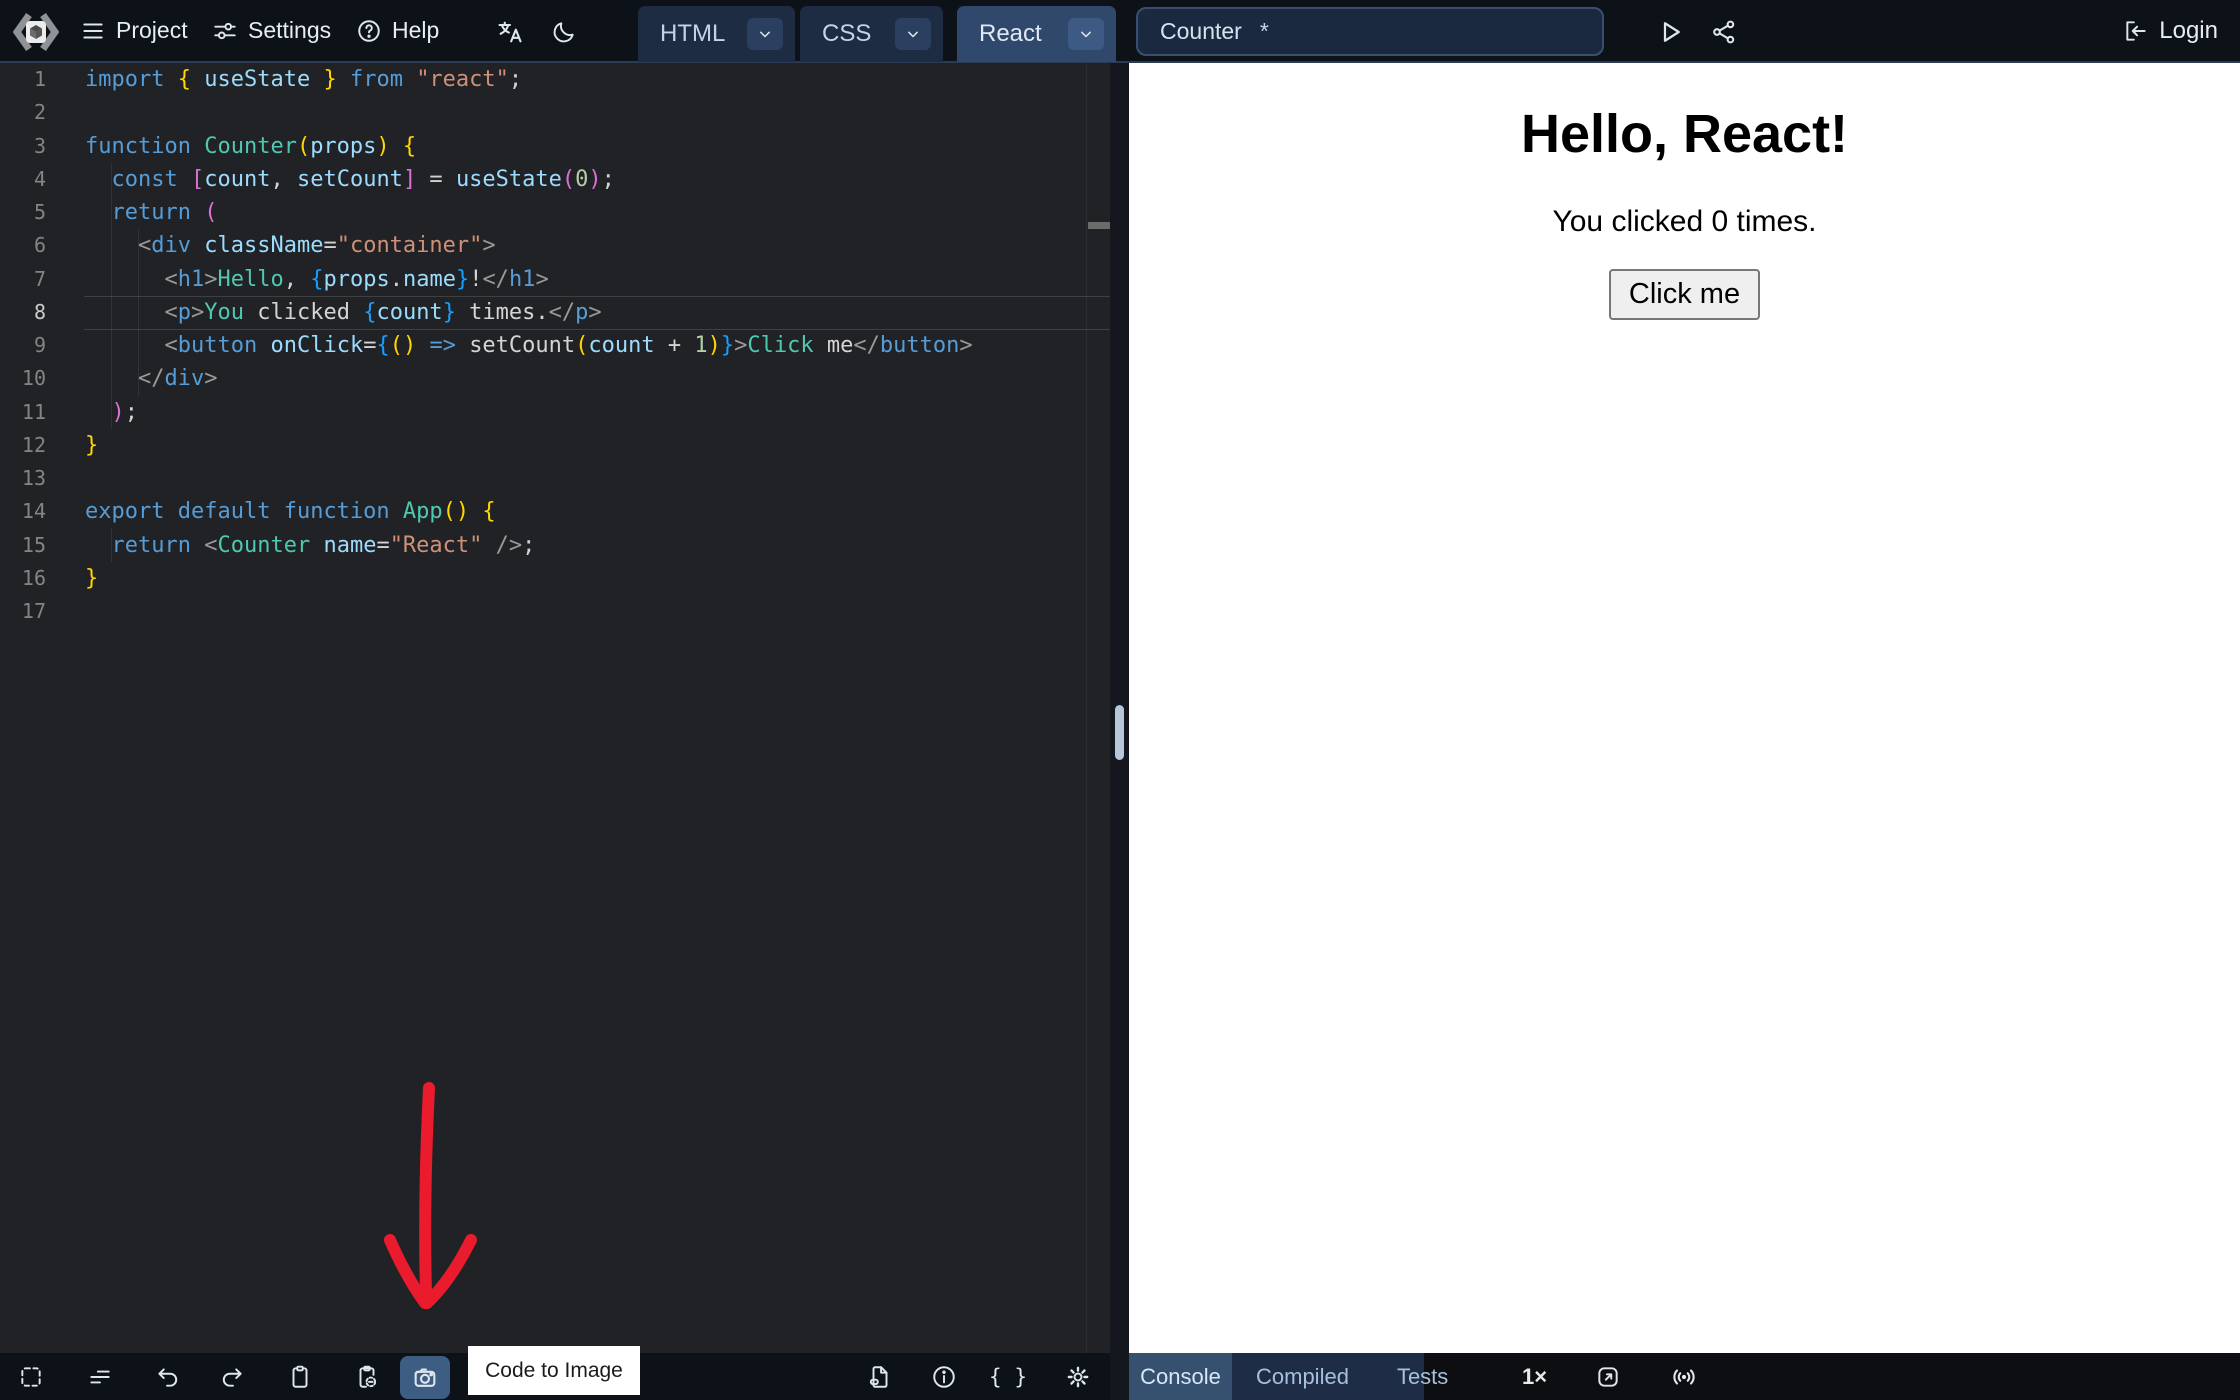 The width and height of the screenshot is (2240, 1400). What do you see at coordinates (555, 611) in the screenshot?
I see `code-line-17: 17` at bounding box center [555, 611].